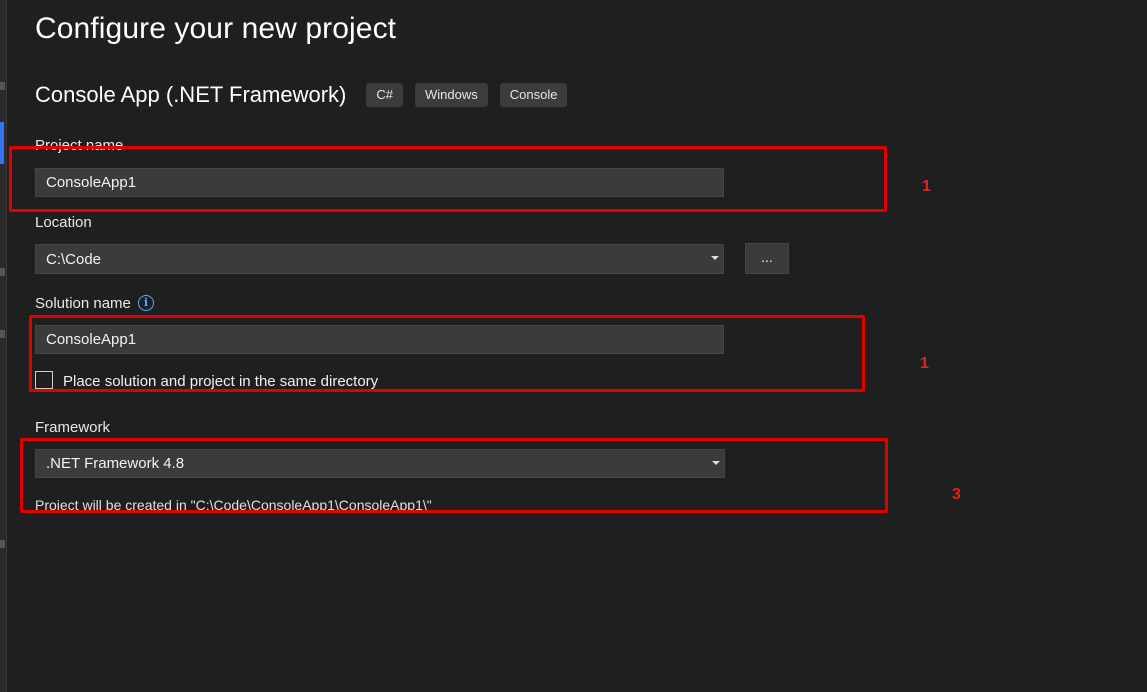  Describe the element at coordinates (3, 346) in the screenshot. I see `background-window-edge` at that location.